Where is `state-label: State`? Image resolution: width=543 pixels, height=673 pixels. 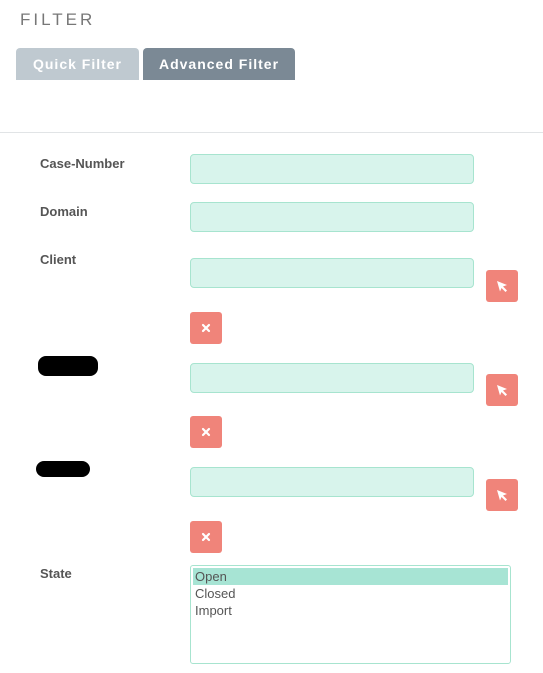 state-label: State is located at coordinates (56, 573).